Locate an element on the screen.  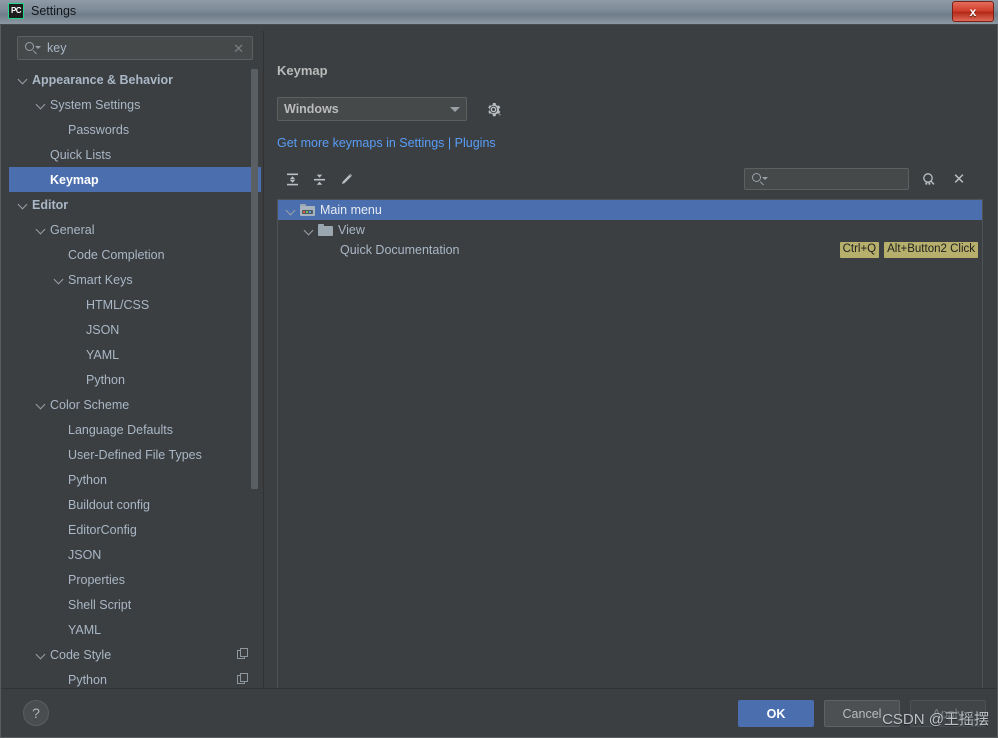
sidebar-item-label: Keymap is located at coordinates (74, 179).